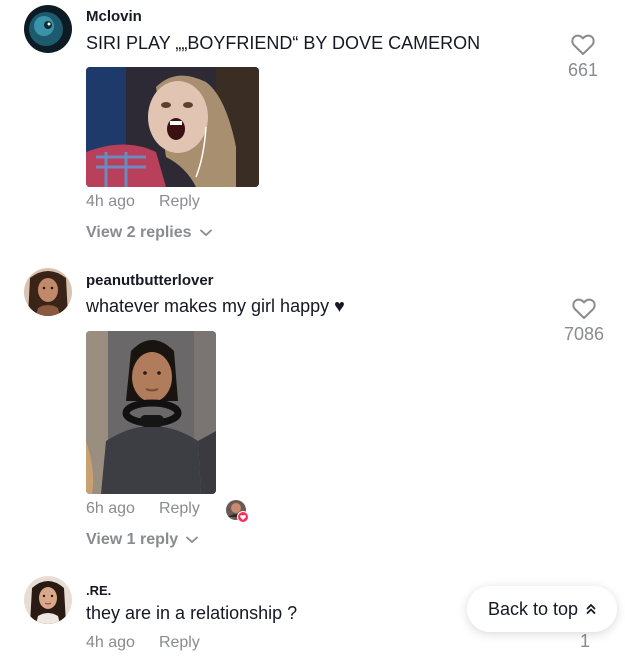 The image size is (625, 660). Describe the element at coordinates (110, 508) in the screenshot. I see `comment-time: 6h ago` at that location.